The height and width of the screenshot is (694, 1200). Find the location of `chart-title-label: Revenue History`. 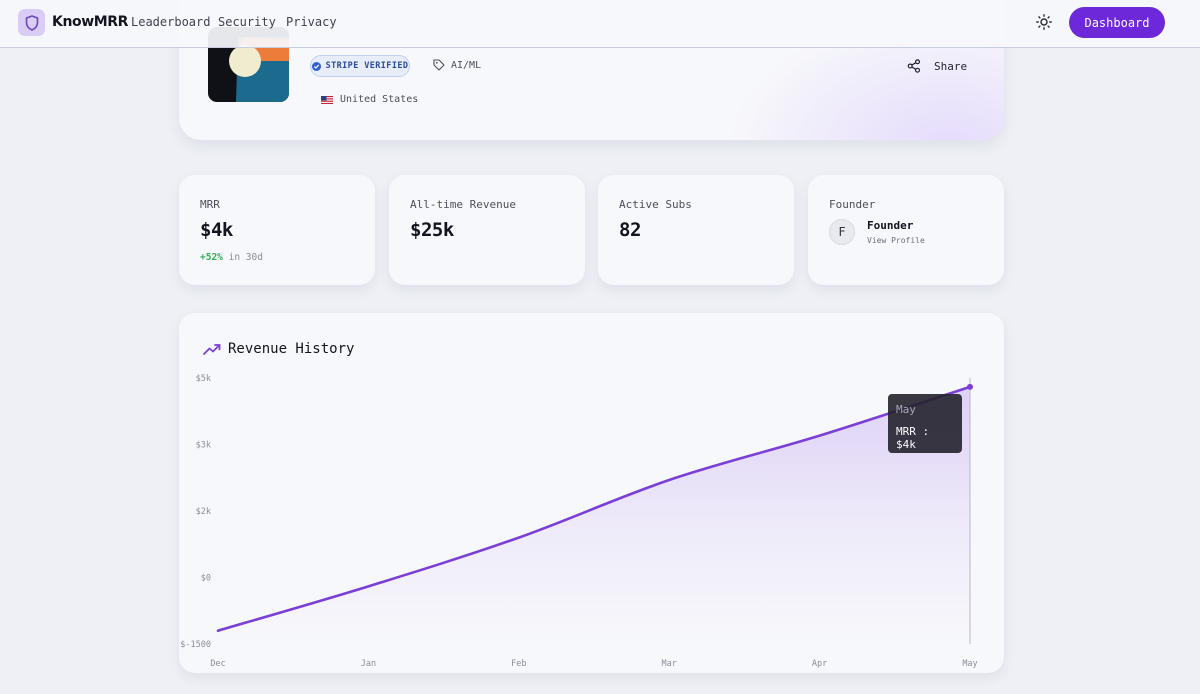

chart-title-label: Revenue History is located at coordinates (291, 349).